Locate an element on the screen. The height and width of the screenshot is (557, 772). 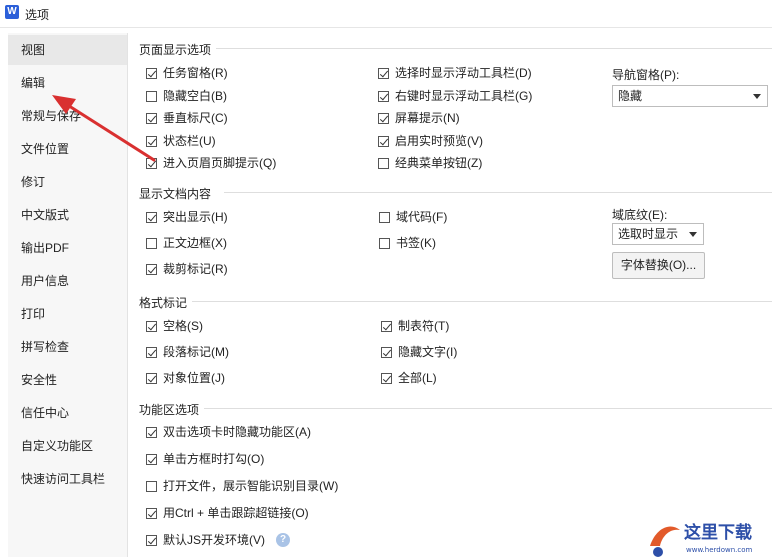
checkbox-click-box-check: 单击方框时打勾(O) is located at coordinates (205, 460).